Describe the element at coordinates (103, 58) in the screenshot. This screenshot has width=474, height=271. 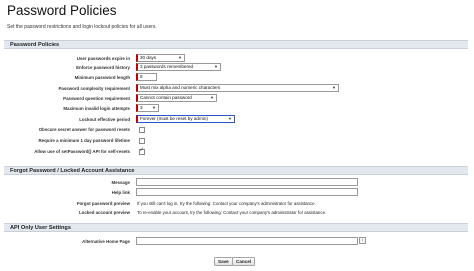
I see `expire-label: User passwords expire in` at that location.